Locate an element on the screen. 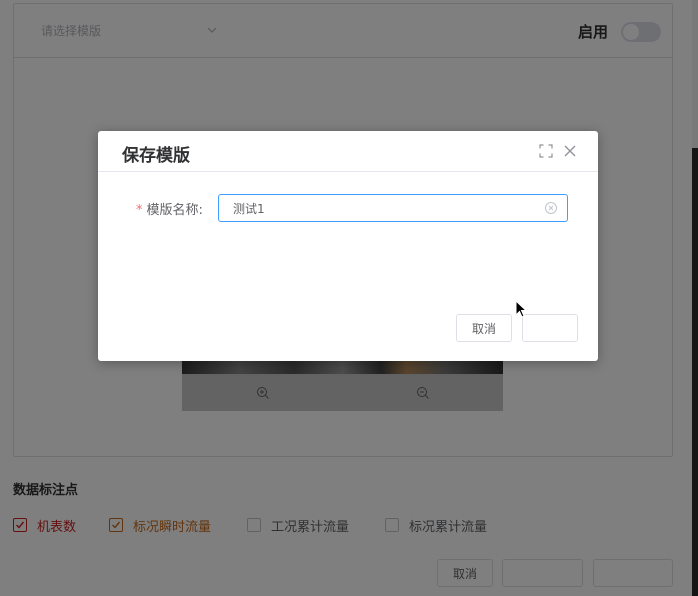  mouse-pointer-icon is located at coordinates (521, 309).